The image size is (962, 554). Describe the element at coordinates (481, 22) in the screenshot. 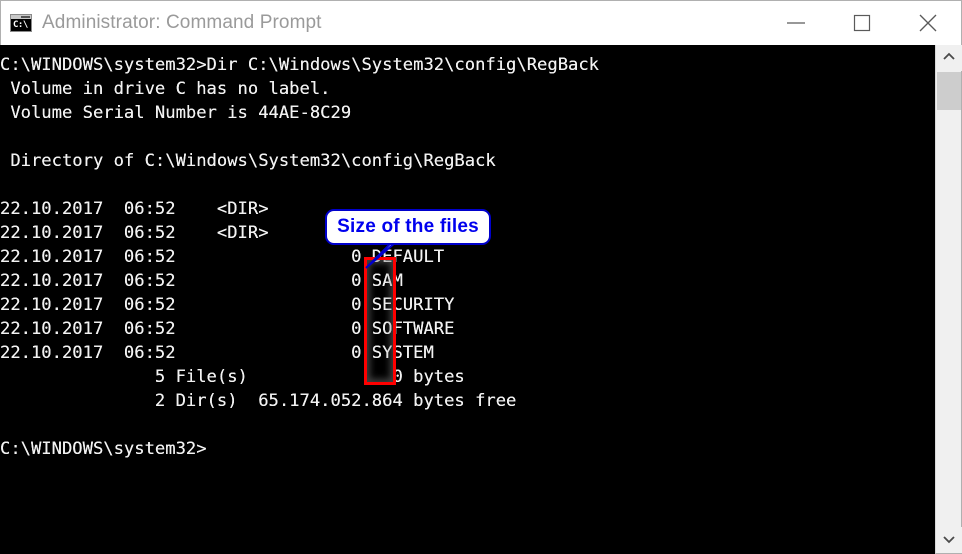

I see `title-bar: C:\ Administrator: Command Prompt` at that location.